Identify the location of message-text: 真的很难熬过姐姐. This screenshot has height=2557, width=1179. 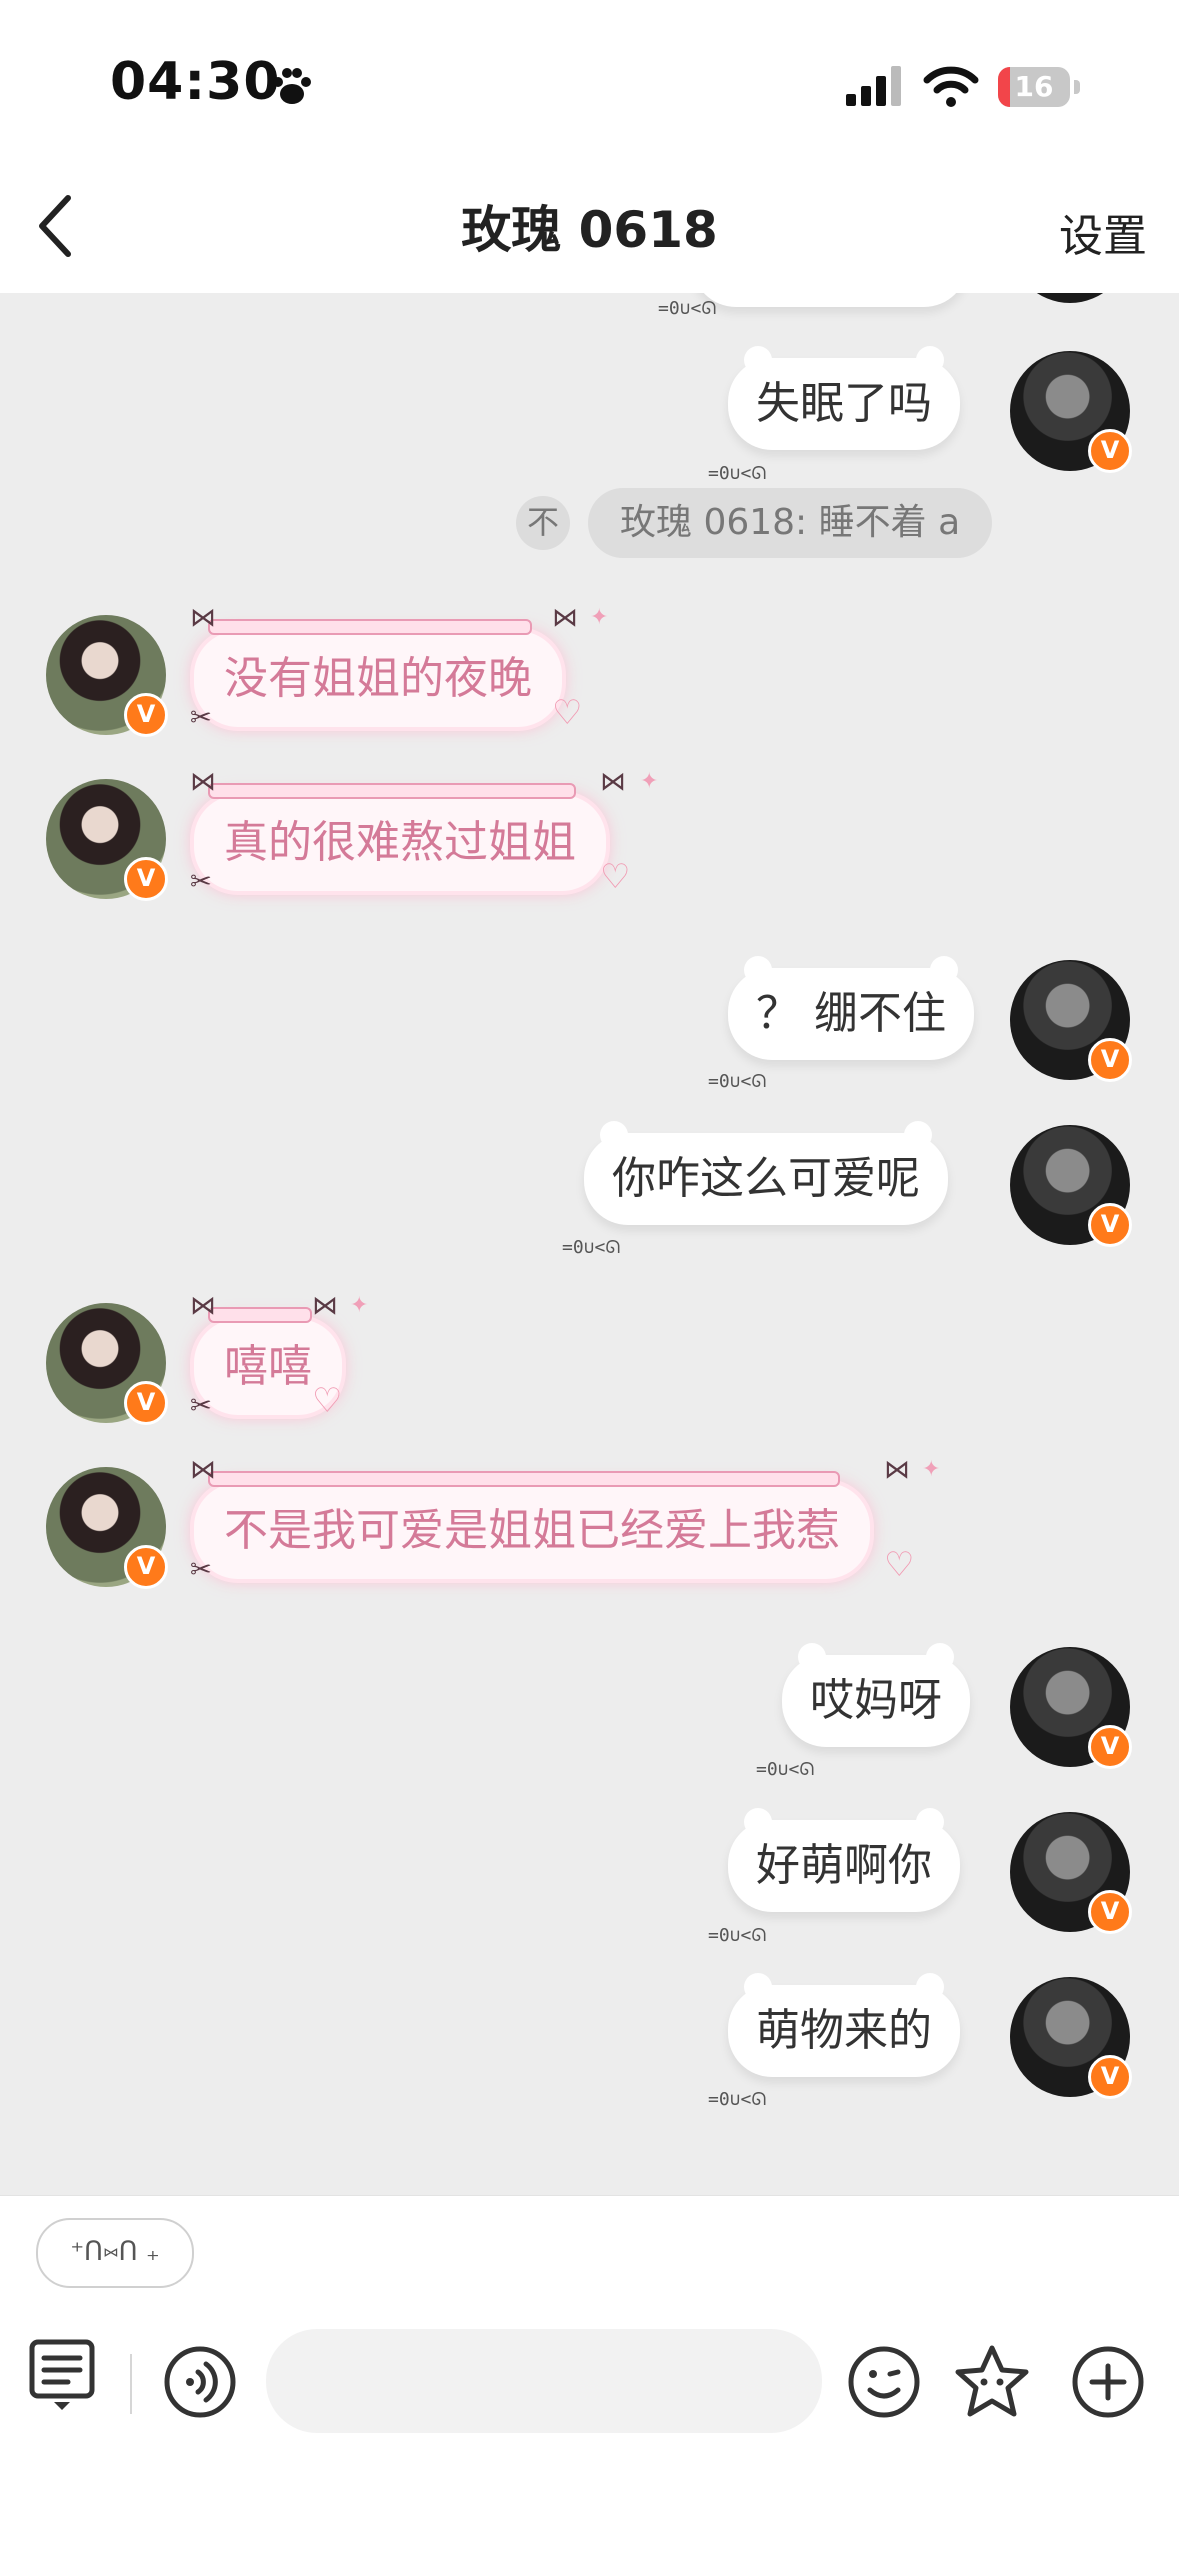
(400, 842).